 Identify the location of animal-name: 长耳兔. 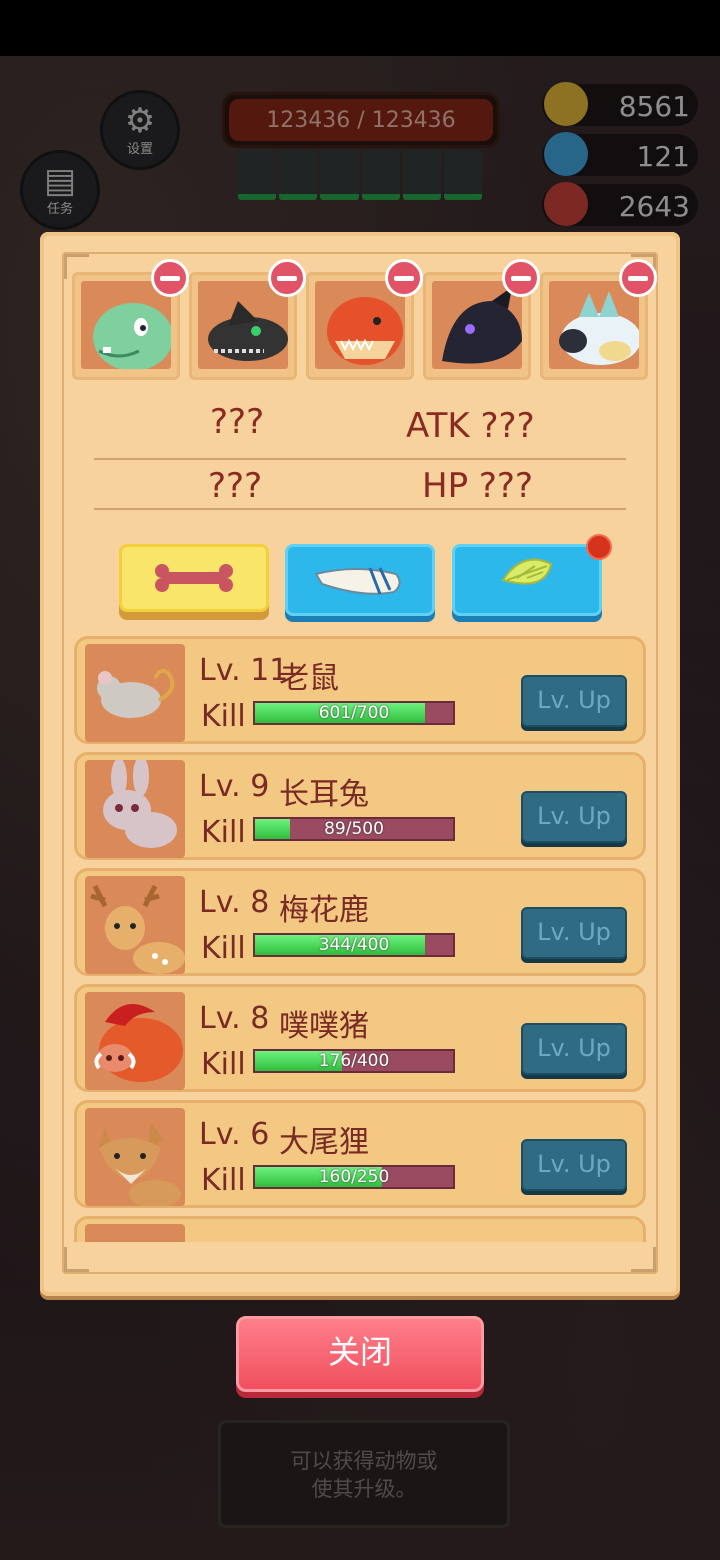
(324, 794).